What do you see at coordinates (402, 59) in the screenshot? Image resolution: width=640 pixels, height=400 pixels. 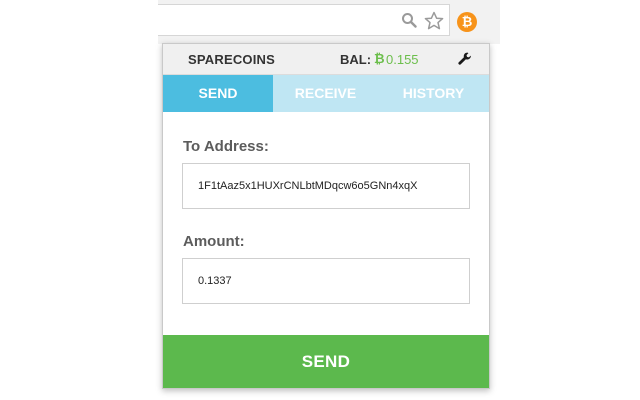 I see `balance-value: 0.155` at bounding box center [402, 59].